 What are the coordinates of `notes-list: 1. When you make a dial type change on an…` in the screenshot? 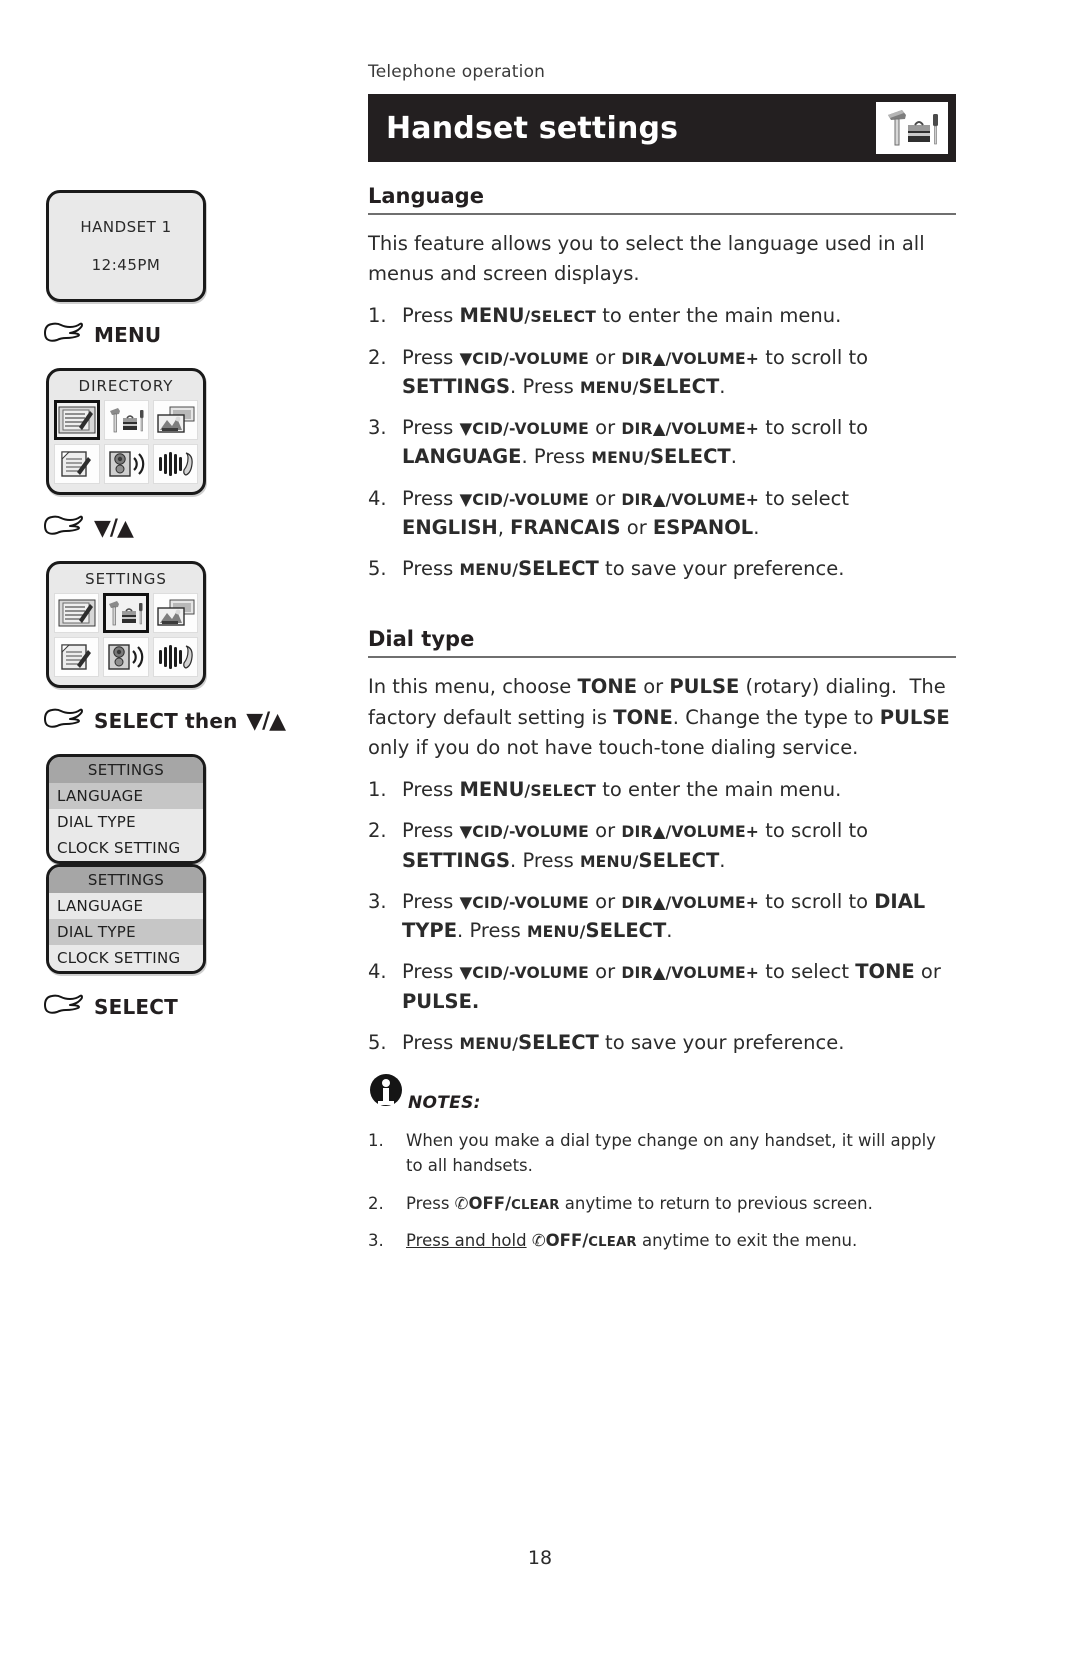 It's located at (662, 1191).